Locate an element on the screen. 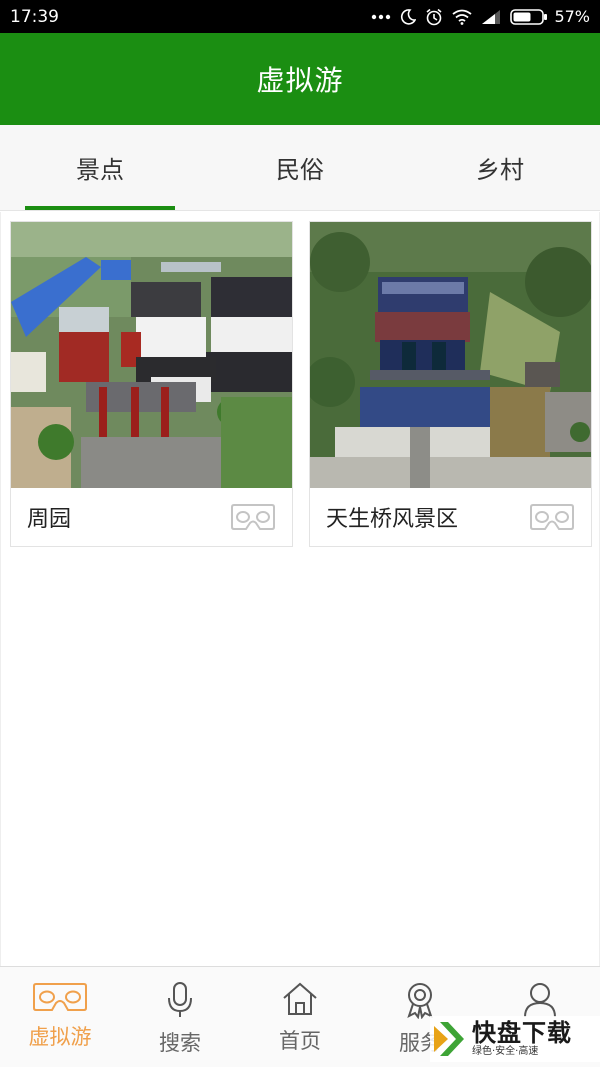 The height and width of the screenshot is (1067, 600). page-title: 虚拟游 is located at coordinates (300, 80).